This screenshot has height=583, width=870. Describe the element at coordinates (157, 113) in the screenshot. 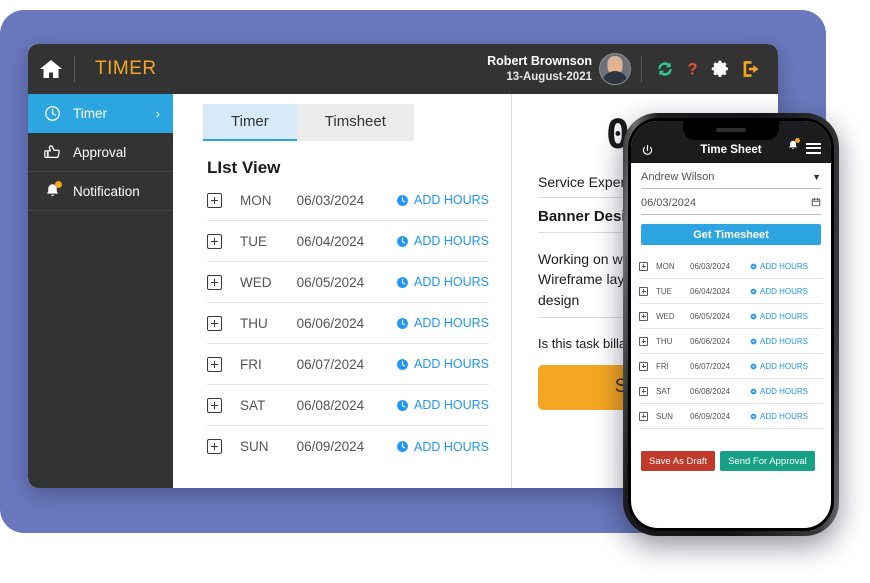

I see `chevron-right-icon: ›` at that location.